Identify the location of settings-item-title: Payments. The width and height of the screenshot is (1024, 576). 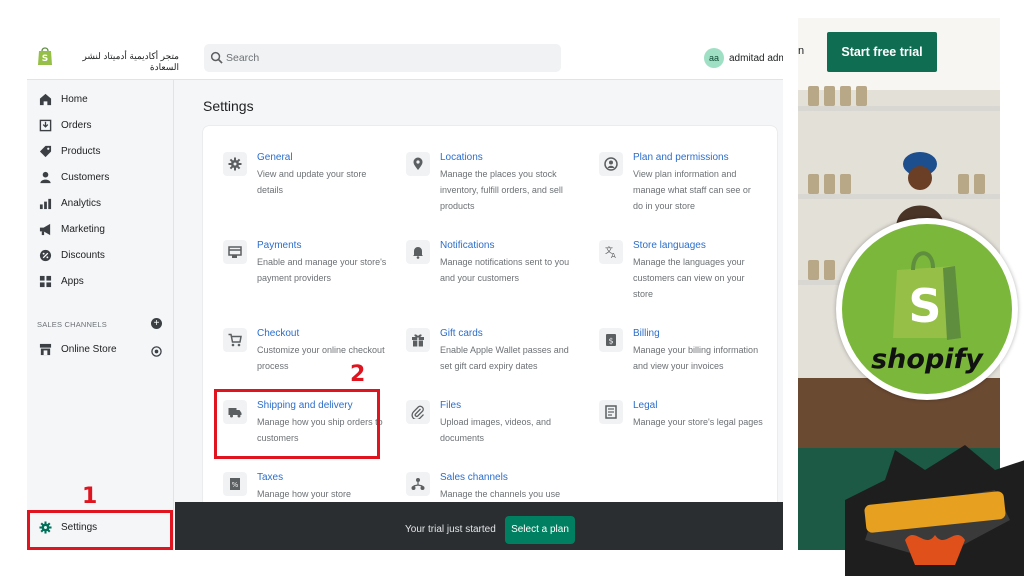
(279, 245).